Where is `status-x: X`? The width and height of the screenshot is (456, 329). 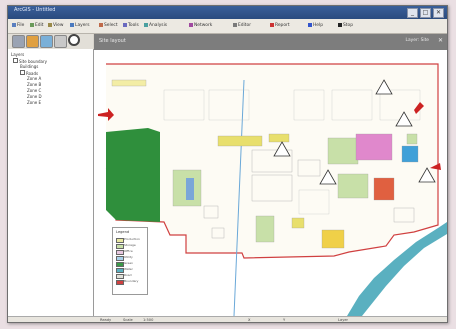
status-x: X is located at coordinates (249, 320).